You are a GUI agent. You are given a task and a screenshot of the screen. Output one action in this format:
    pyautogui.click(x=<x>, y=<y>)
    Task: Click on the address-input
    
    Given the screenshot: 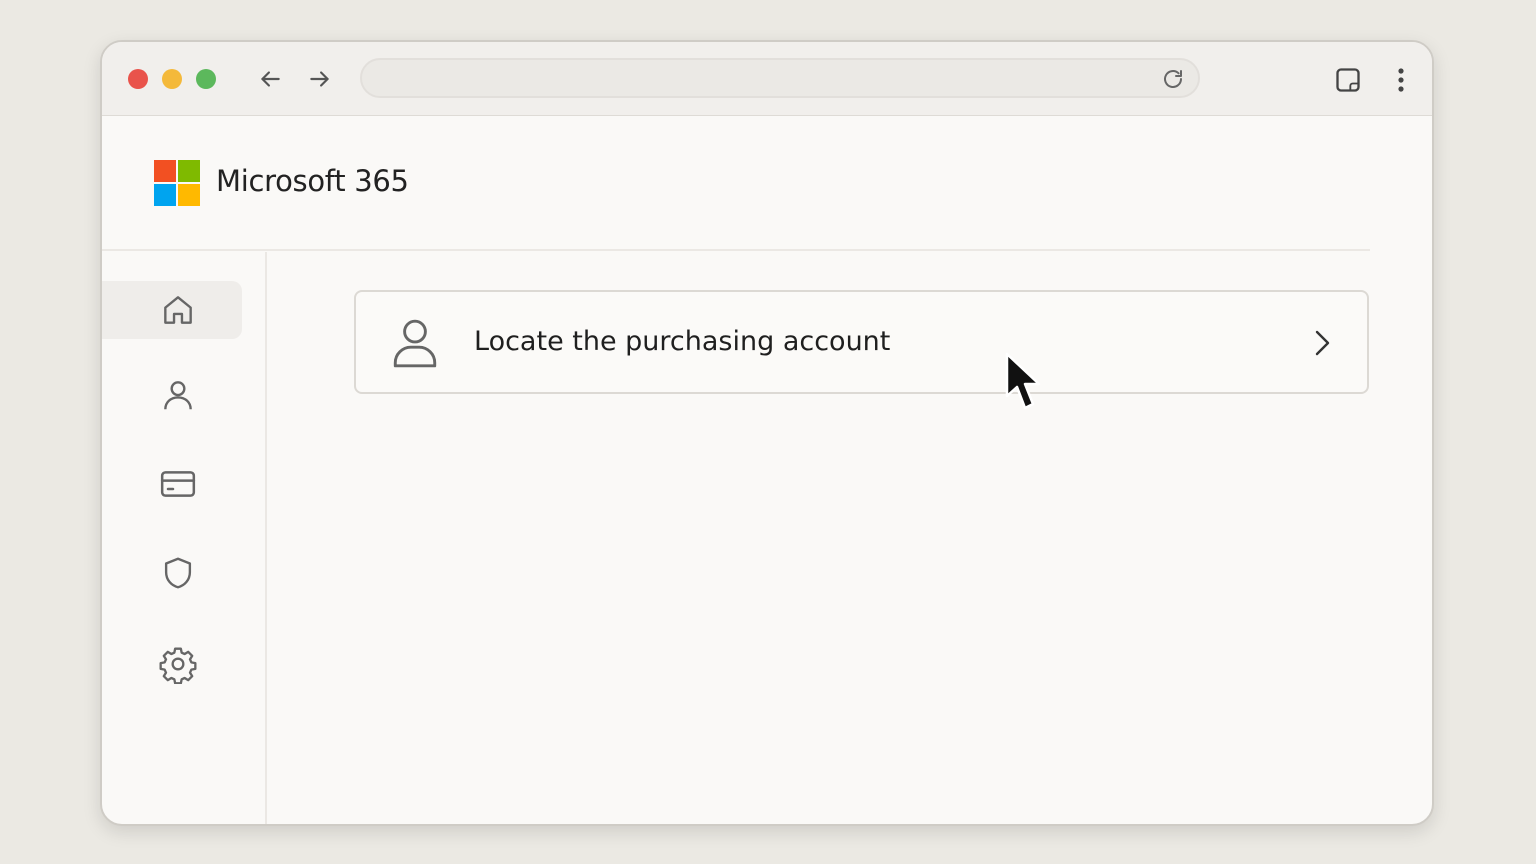 What is the action you would take?
    pyautogui.click(x=764, y=79)
    